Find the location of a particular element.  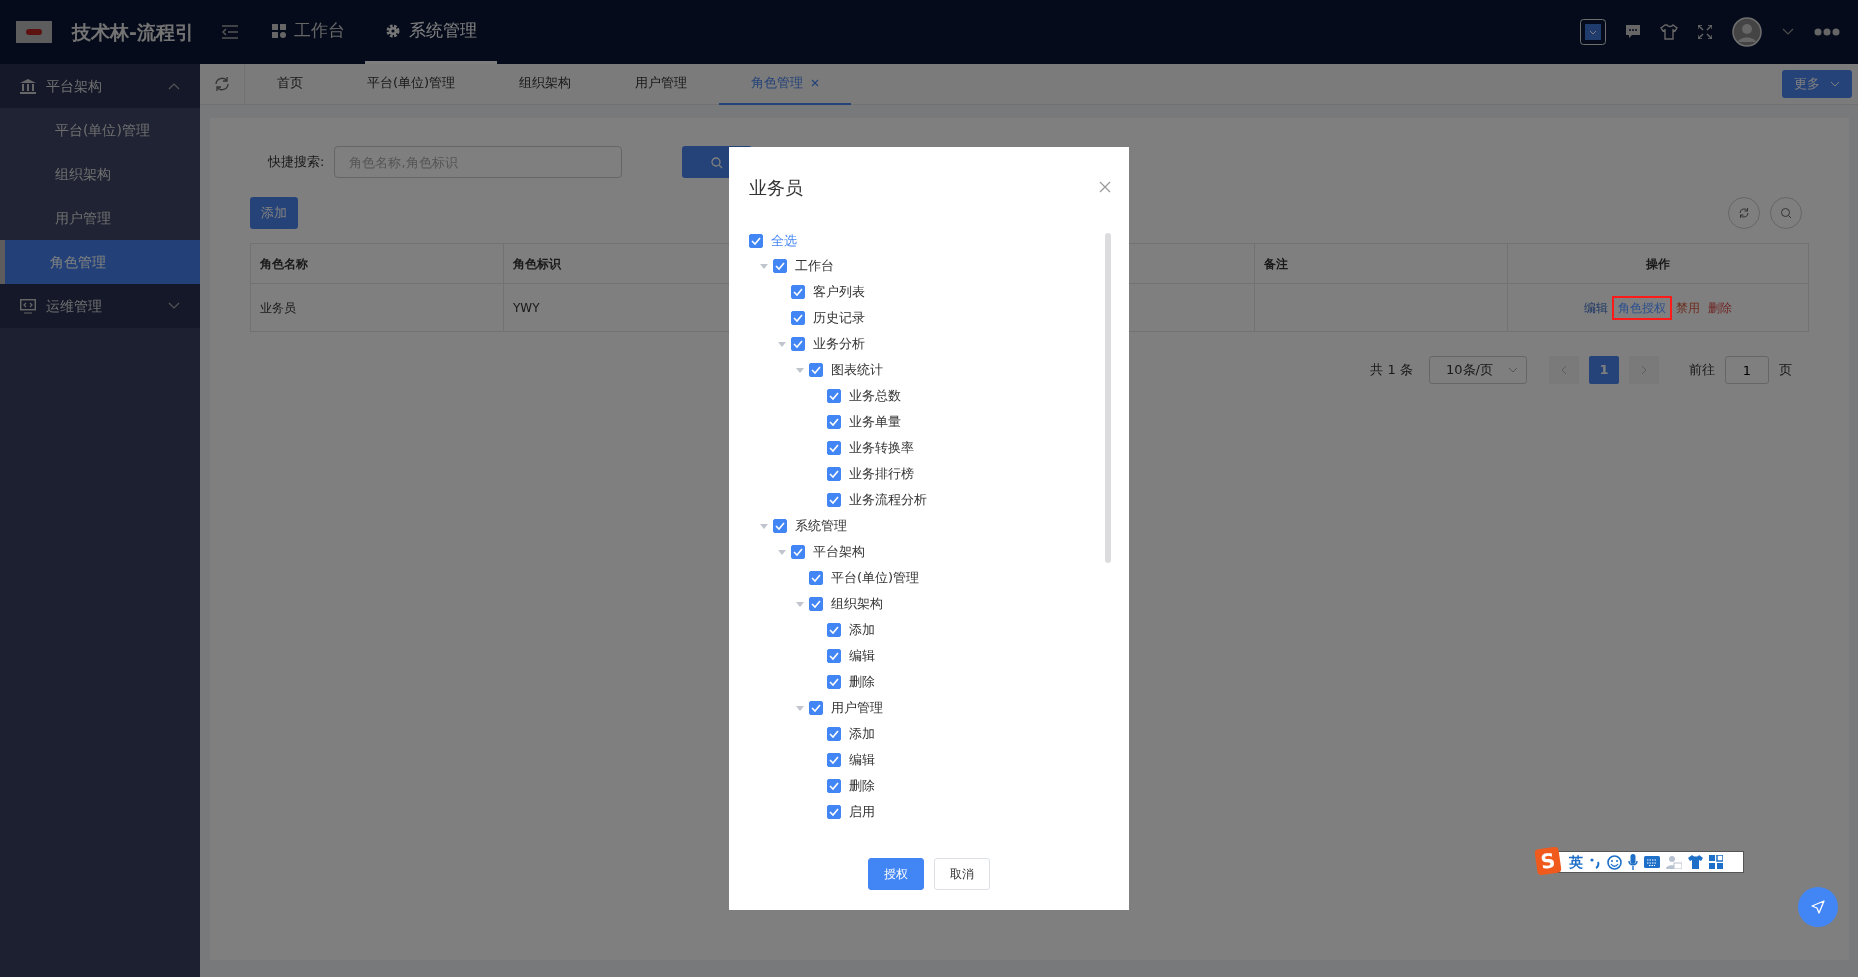

person-icon is located at coordinates (1674, 862).